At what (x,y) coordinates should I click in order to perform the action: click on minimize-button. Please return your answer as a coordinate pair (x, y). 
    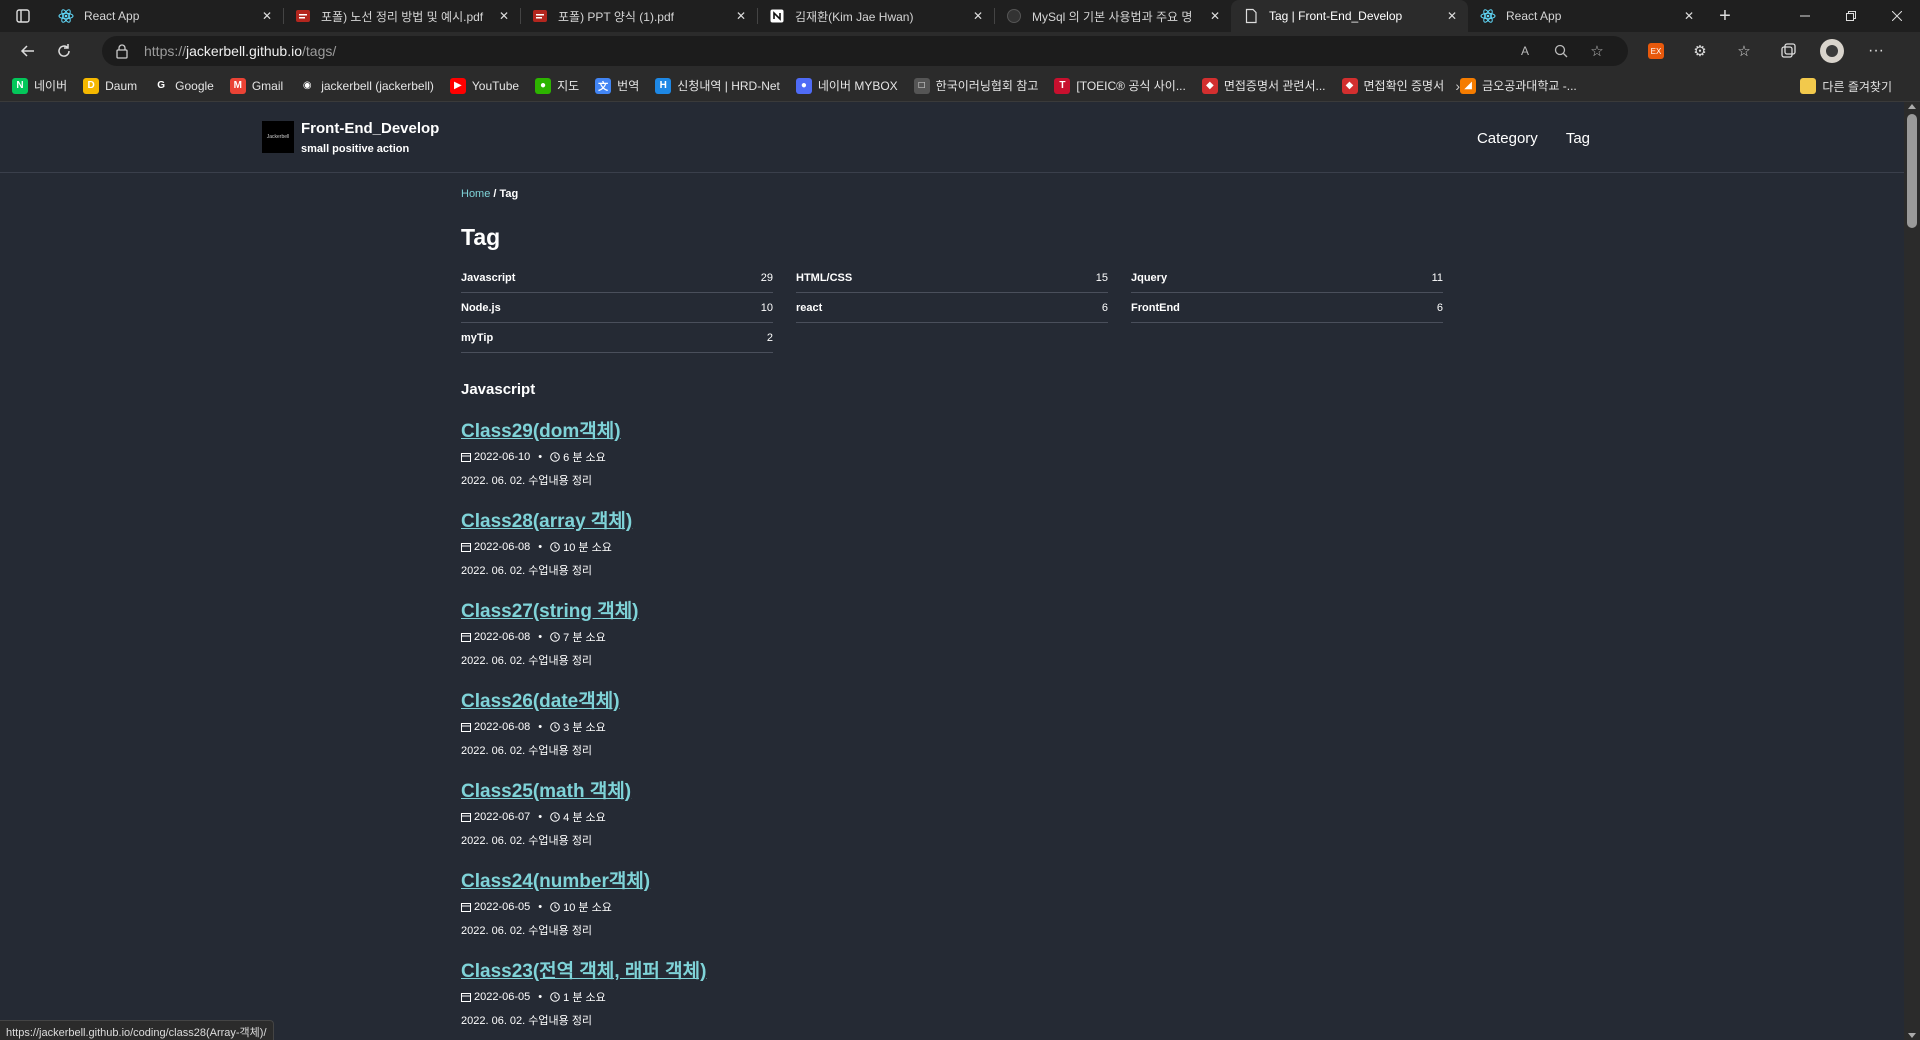
    Looking at the image, I should click on (1805, 16).